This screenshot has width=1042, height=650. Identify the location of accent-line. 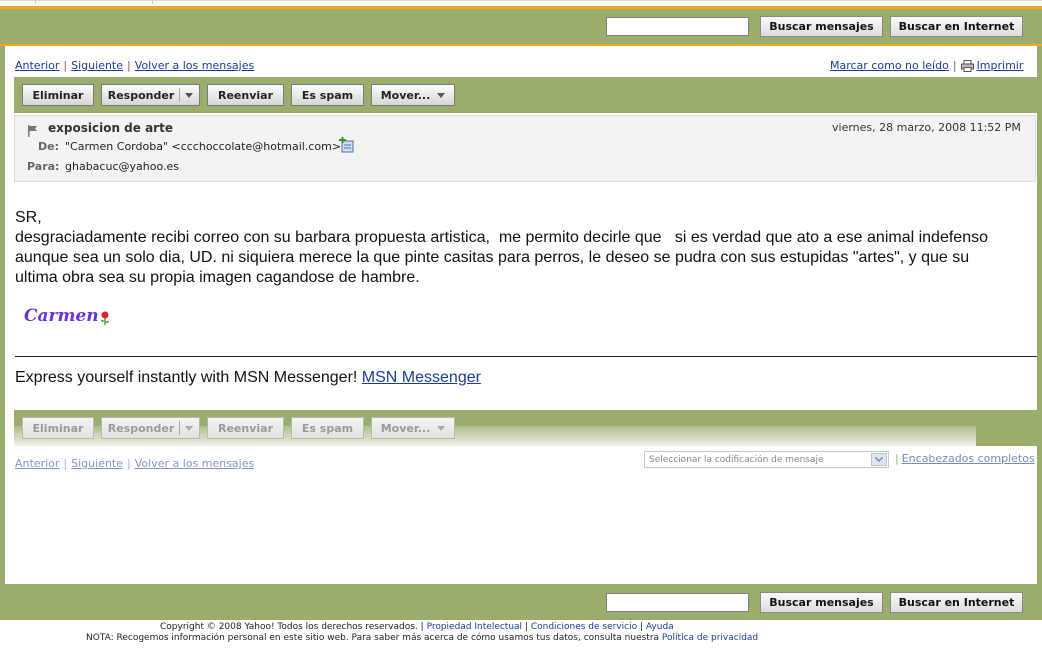
(521, 45).